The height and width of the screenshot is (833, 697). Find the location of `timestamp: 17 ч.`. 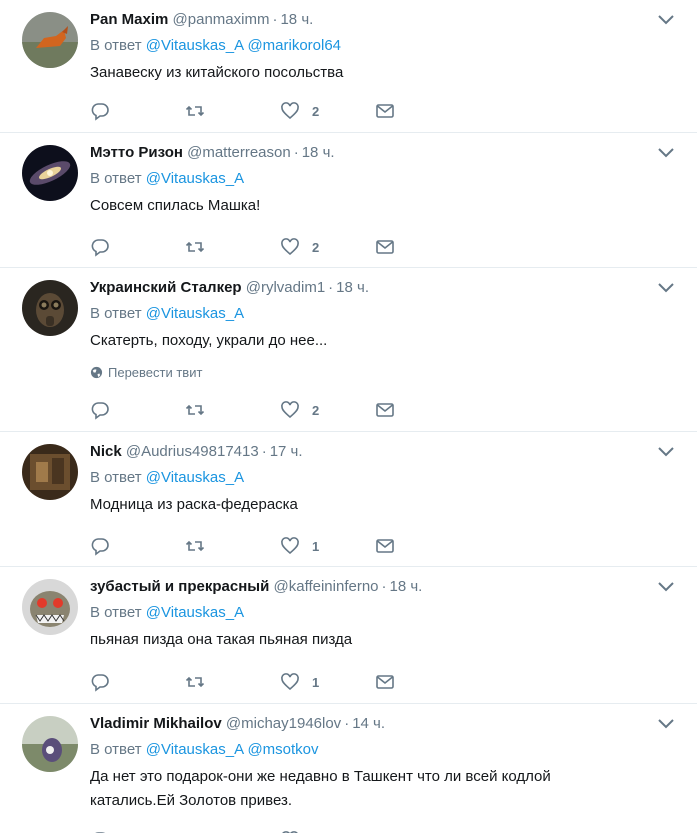

timestamp: 17 ч. is located at coordinates (286, 451).